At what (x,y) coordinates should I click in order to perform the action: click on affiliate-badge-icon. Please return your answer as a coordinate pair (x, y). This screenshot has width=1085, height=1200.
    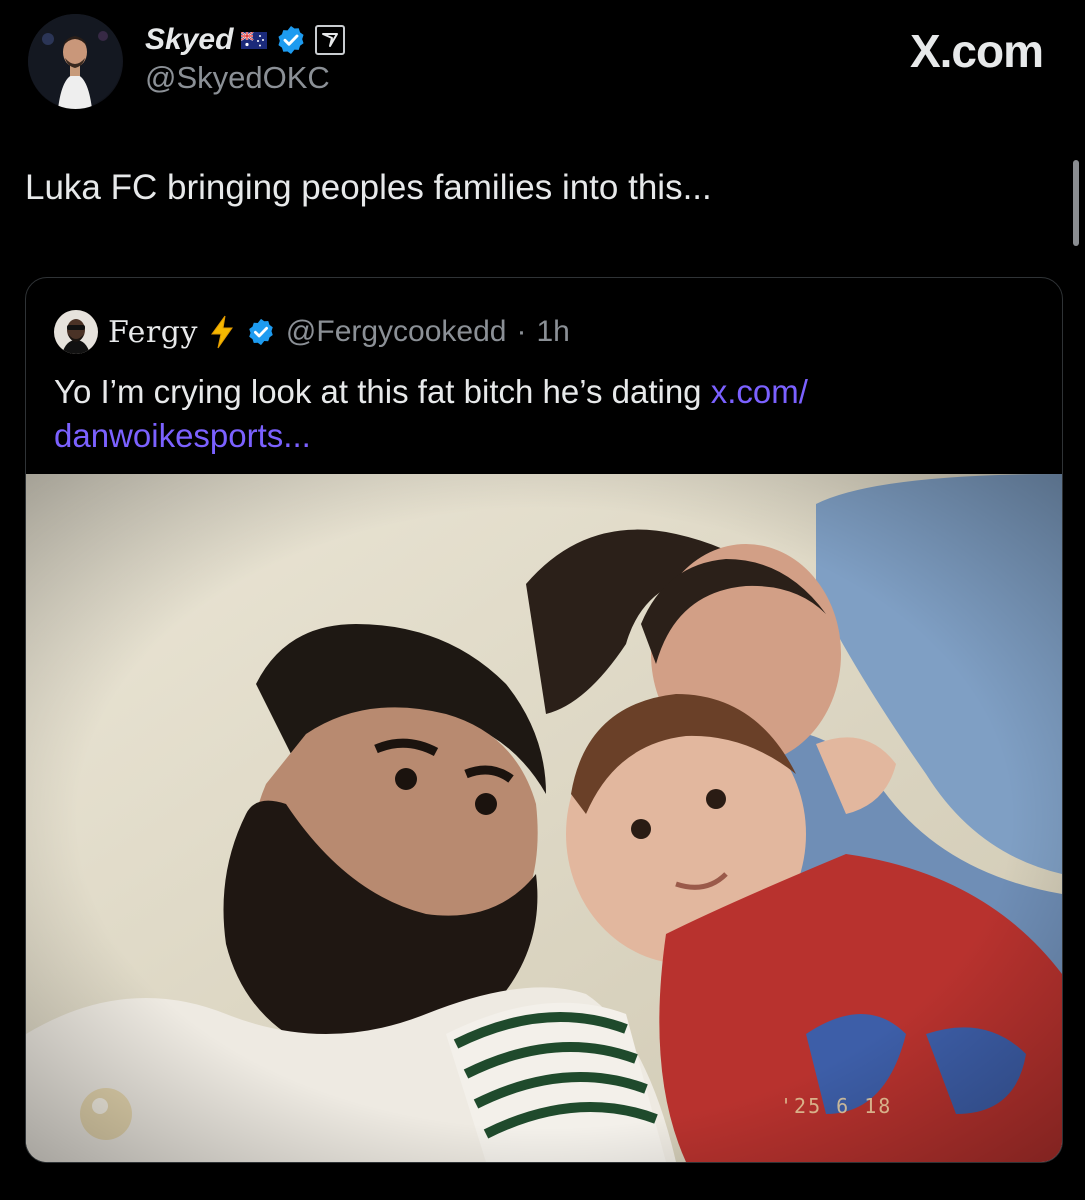
    Looking at the image, I should click on (330, 40).